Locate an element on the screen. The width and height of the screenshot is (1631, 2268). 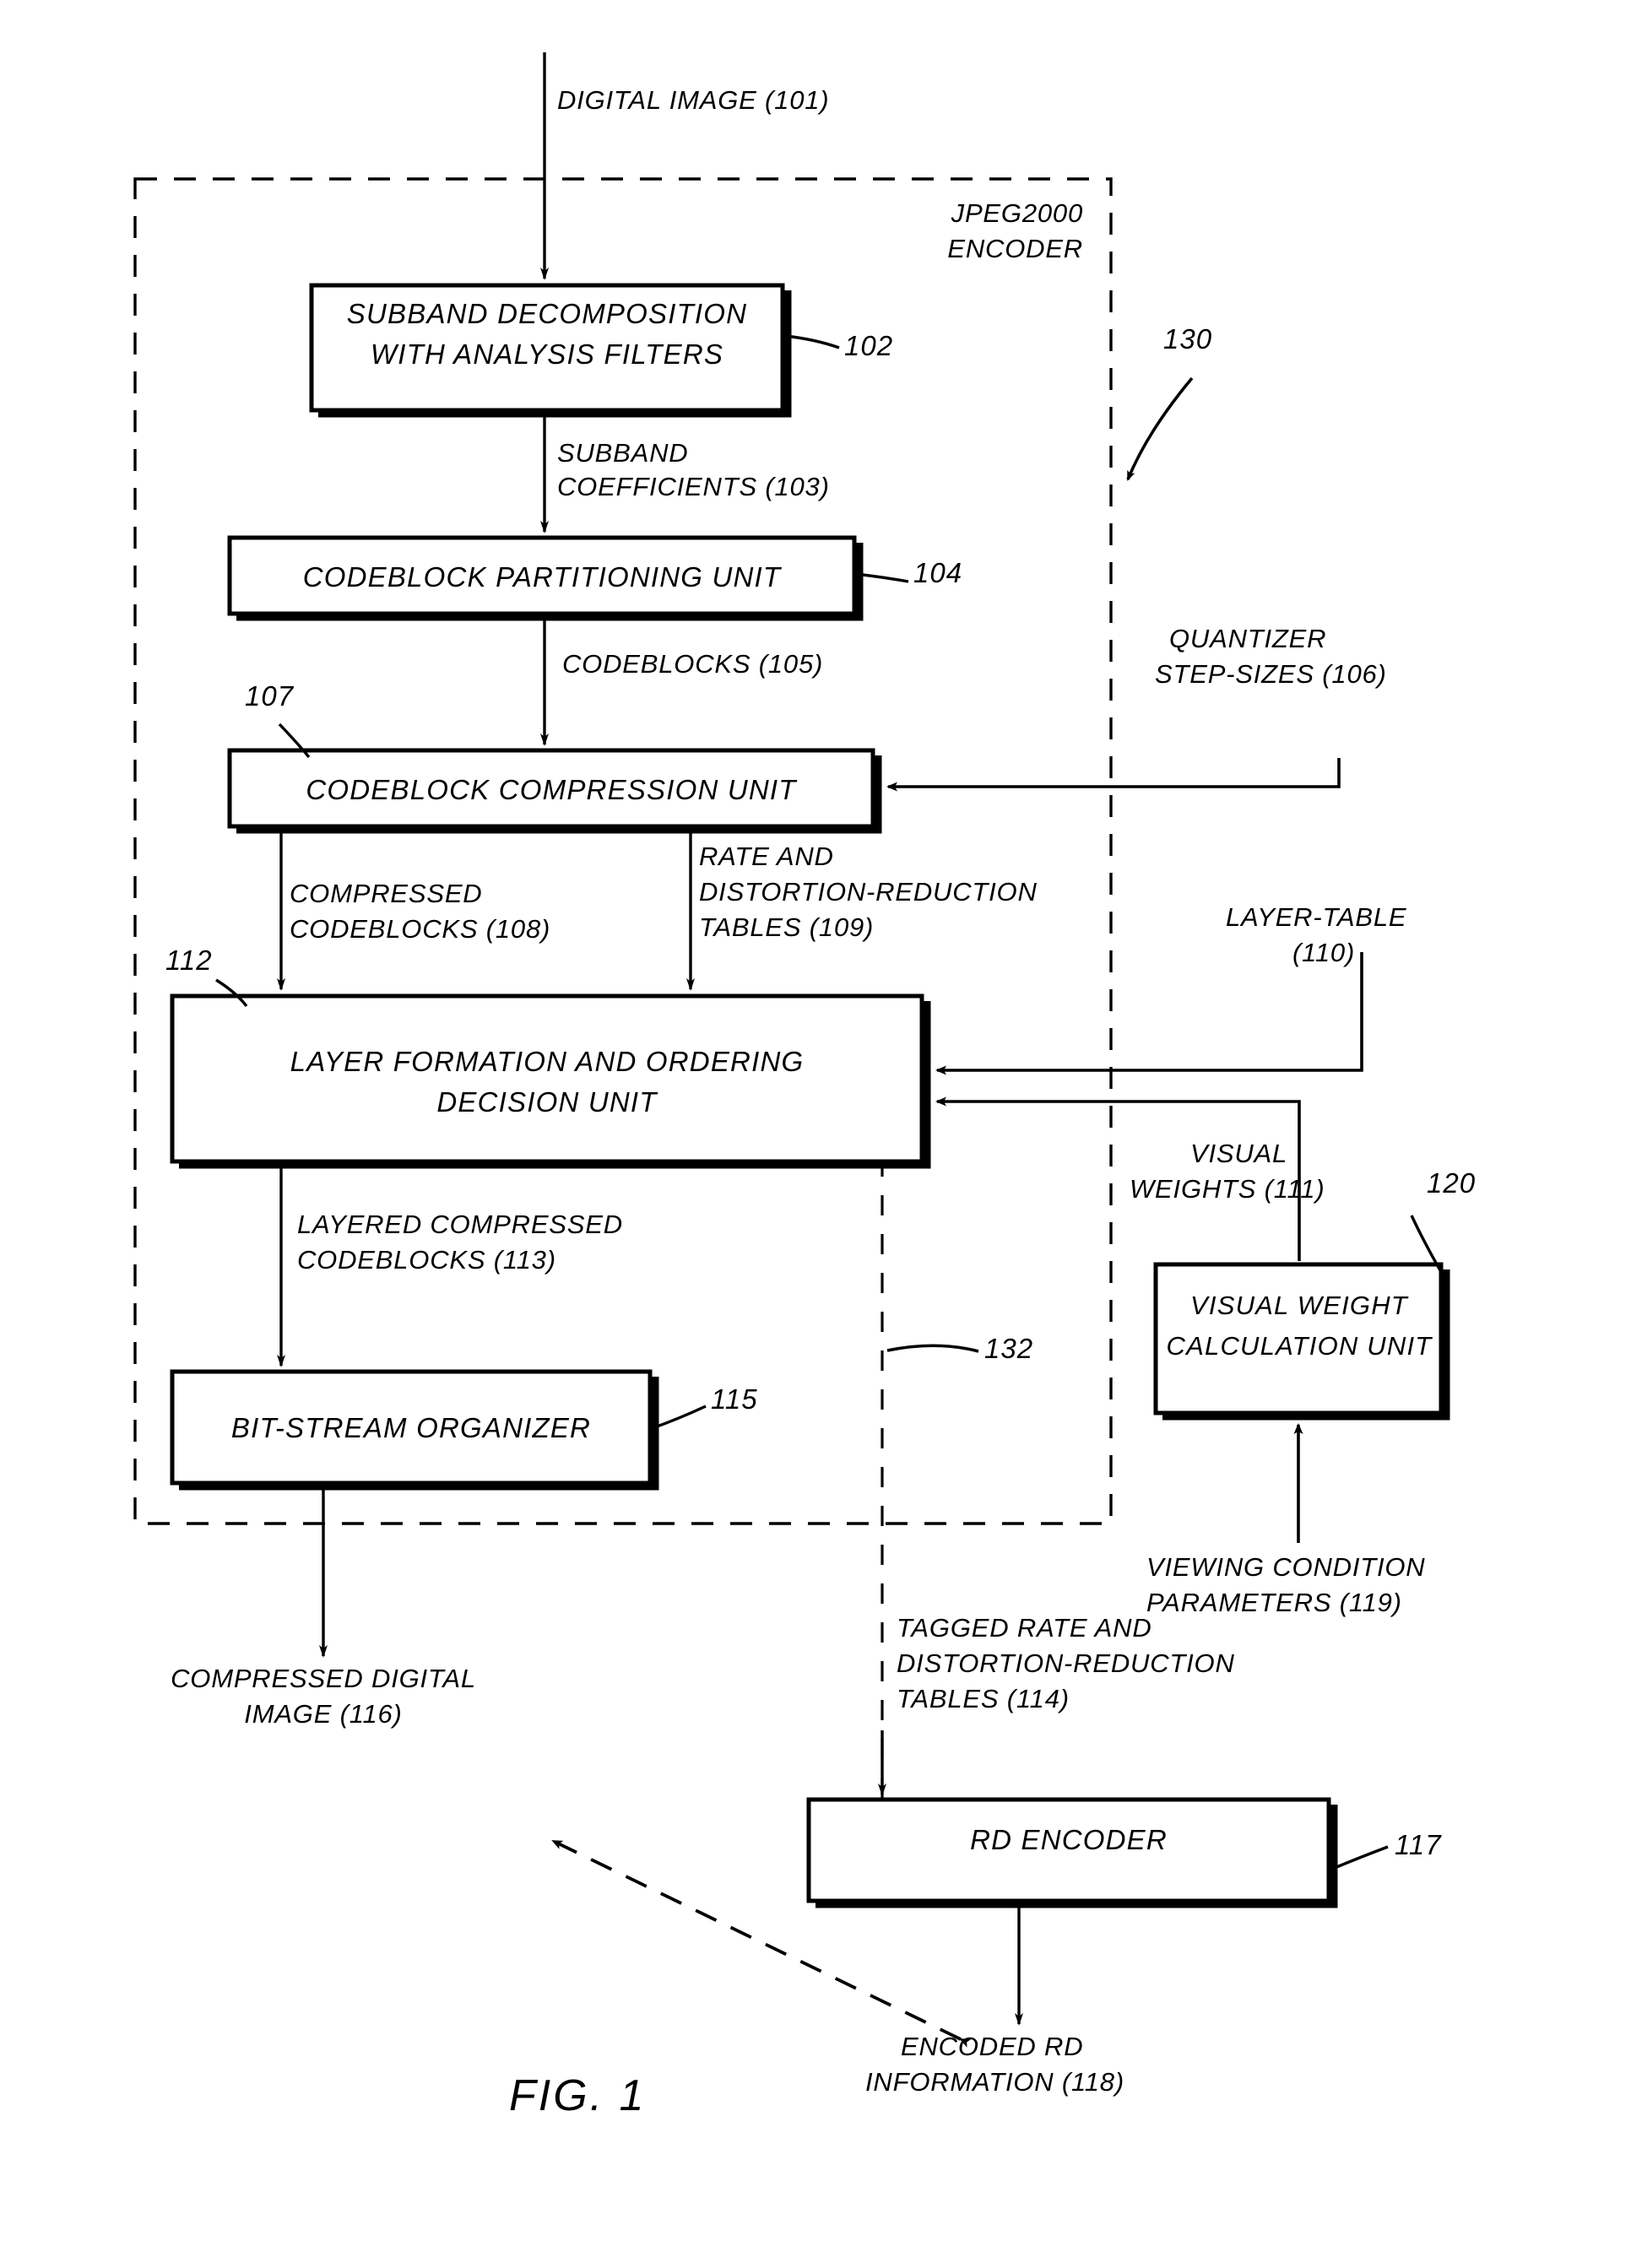
figure-caption: FIG. 1 is located at coordinates (578, 2095).